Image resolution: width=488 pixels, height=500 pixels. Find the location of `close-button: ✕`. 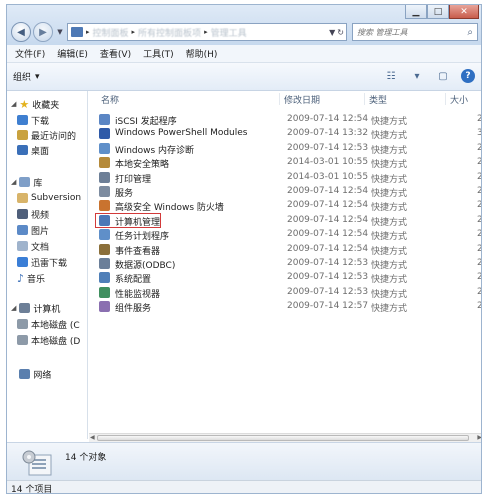

close-button: ✕ is located at coordinates (464, 12).